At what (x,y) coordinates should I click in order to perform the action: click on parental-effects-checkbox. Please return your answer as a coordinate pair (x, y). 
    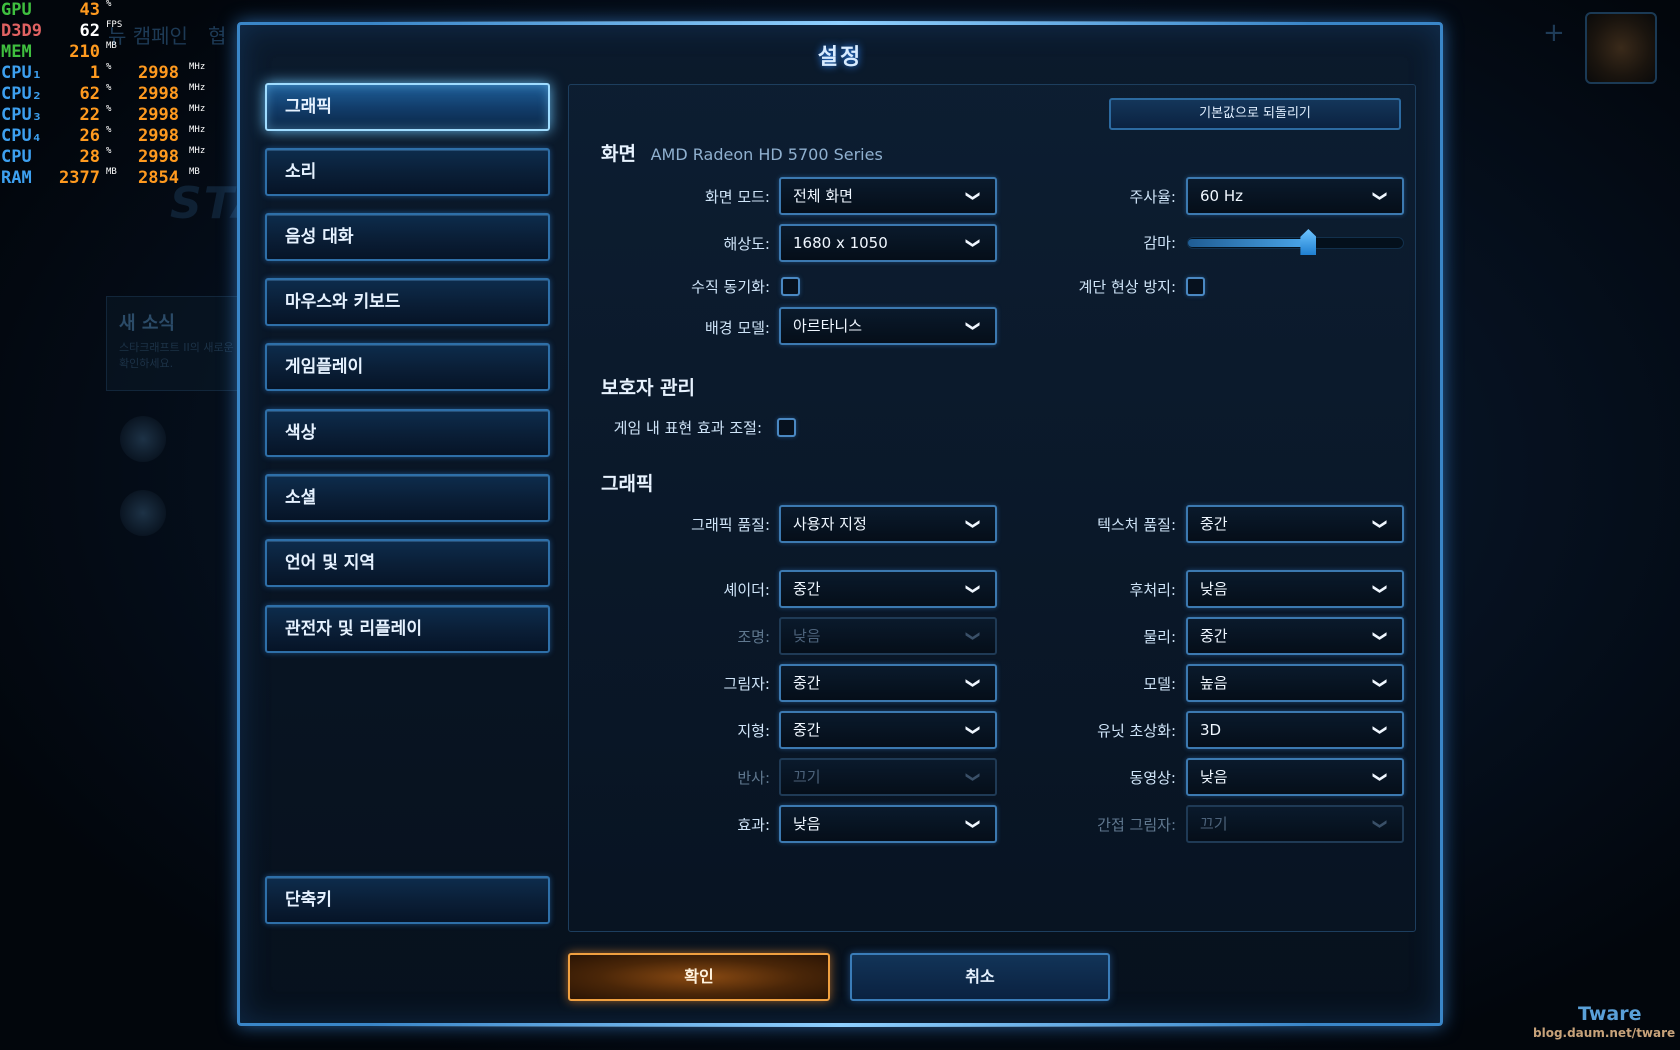
    Looking at the image, I should click on (786, 427).